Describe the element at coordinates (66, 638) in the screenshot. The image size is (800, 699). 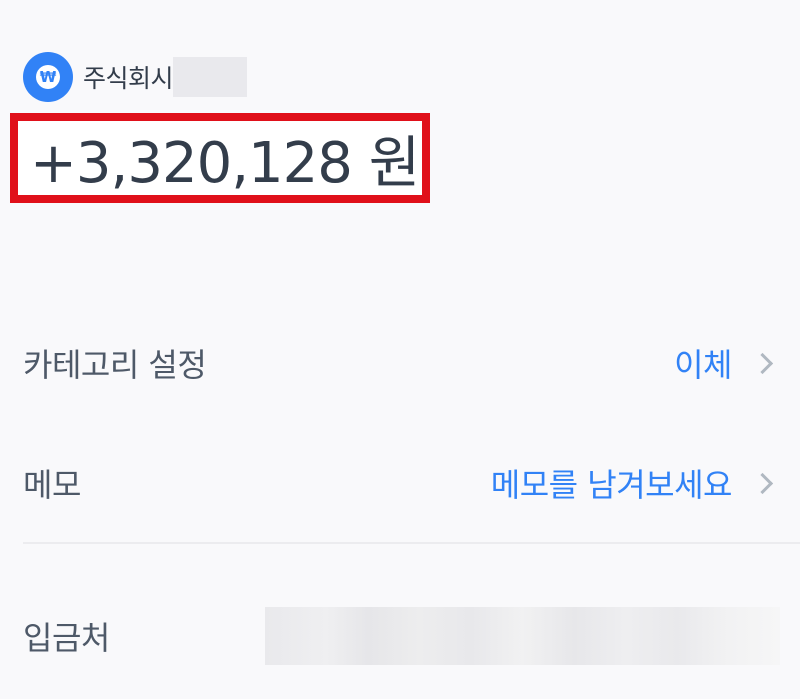
I see `depositor-label: 입금처` at that location.